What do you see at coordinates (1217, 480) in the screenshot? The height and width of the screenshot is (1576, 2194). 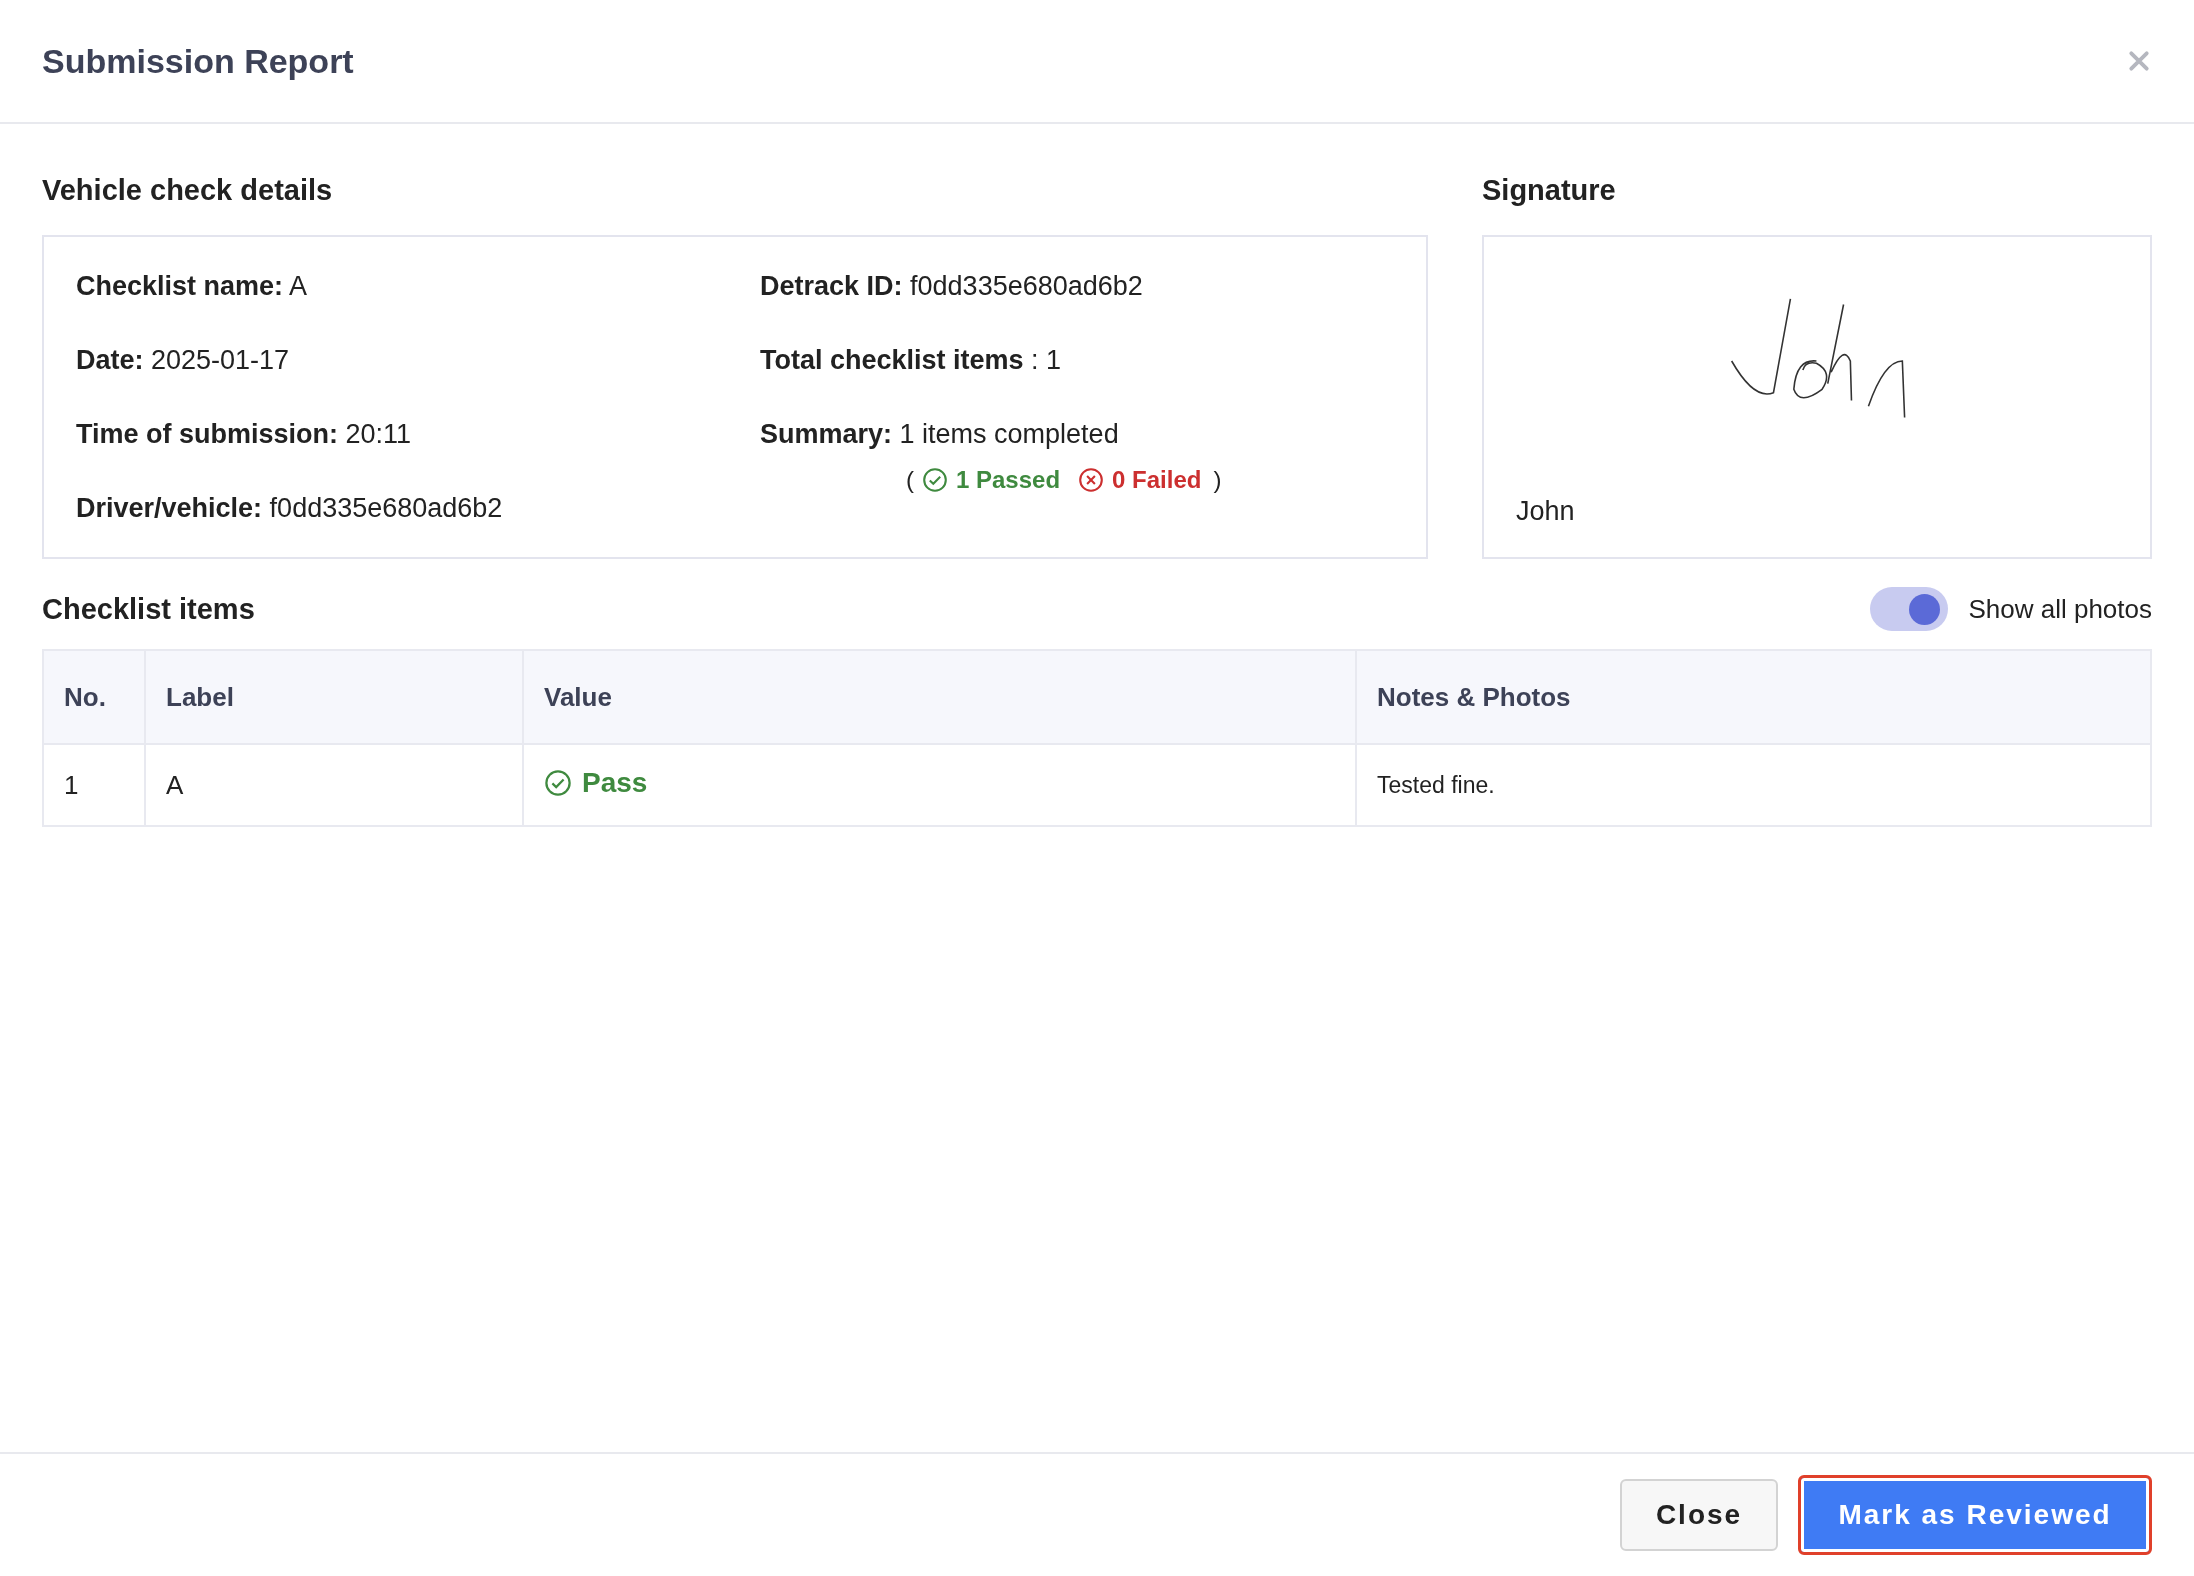 I see `paren-text: )` at bounding box center [1217, 480].